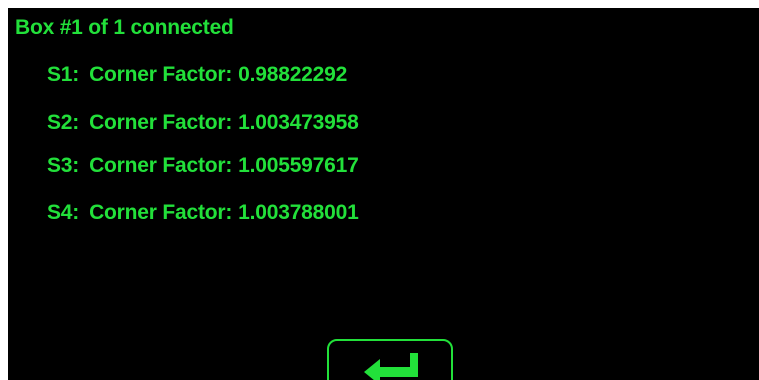  What do you see at coordinates (391, 366) in the screenshot?
I see `enter-arrow-icon` at bounding box center [391, 366].